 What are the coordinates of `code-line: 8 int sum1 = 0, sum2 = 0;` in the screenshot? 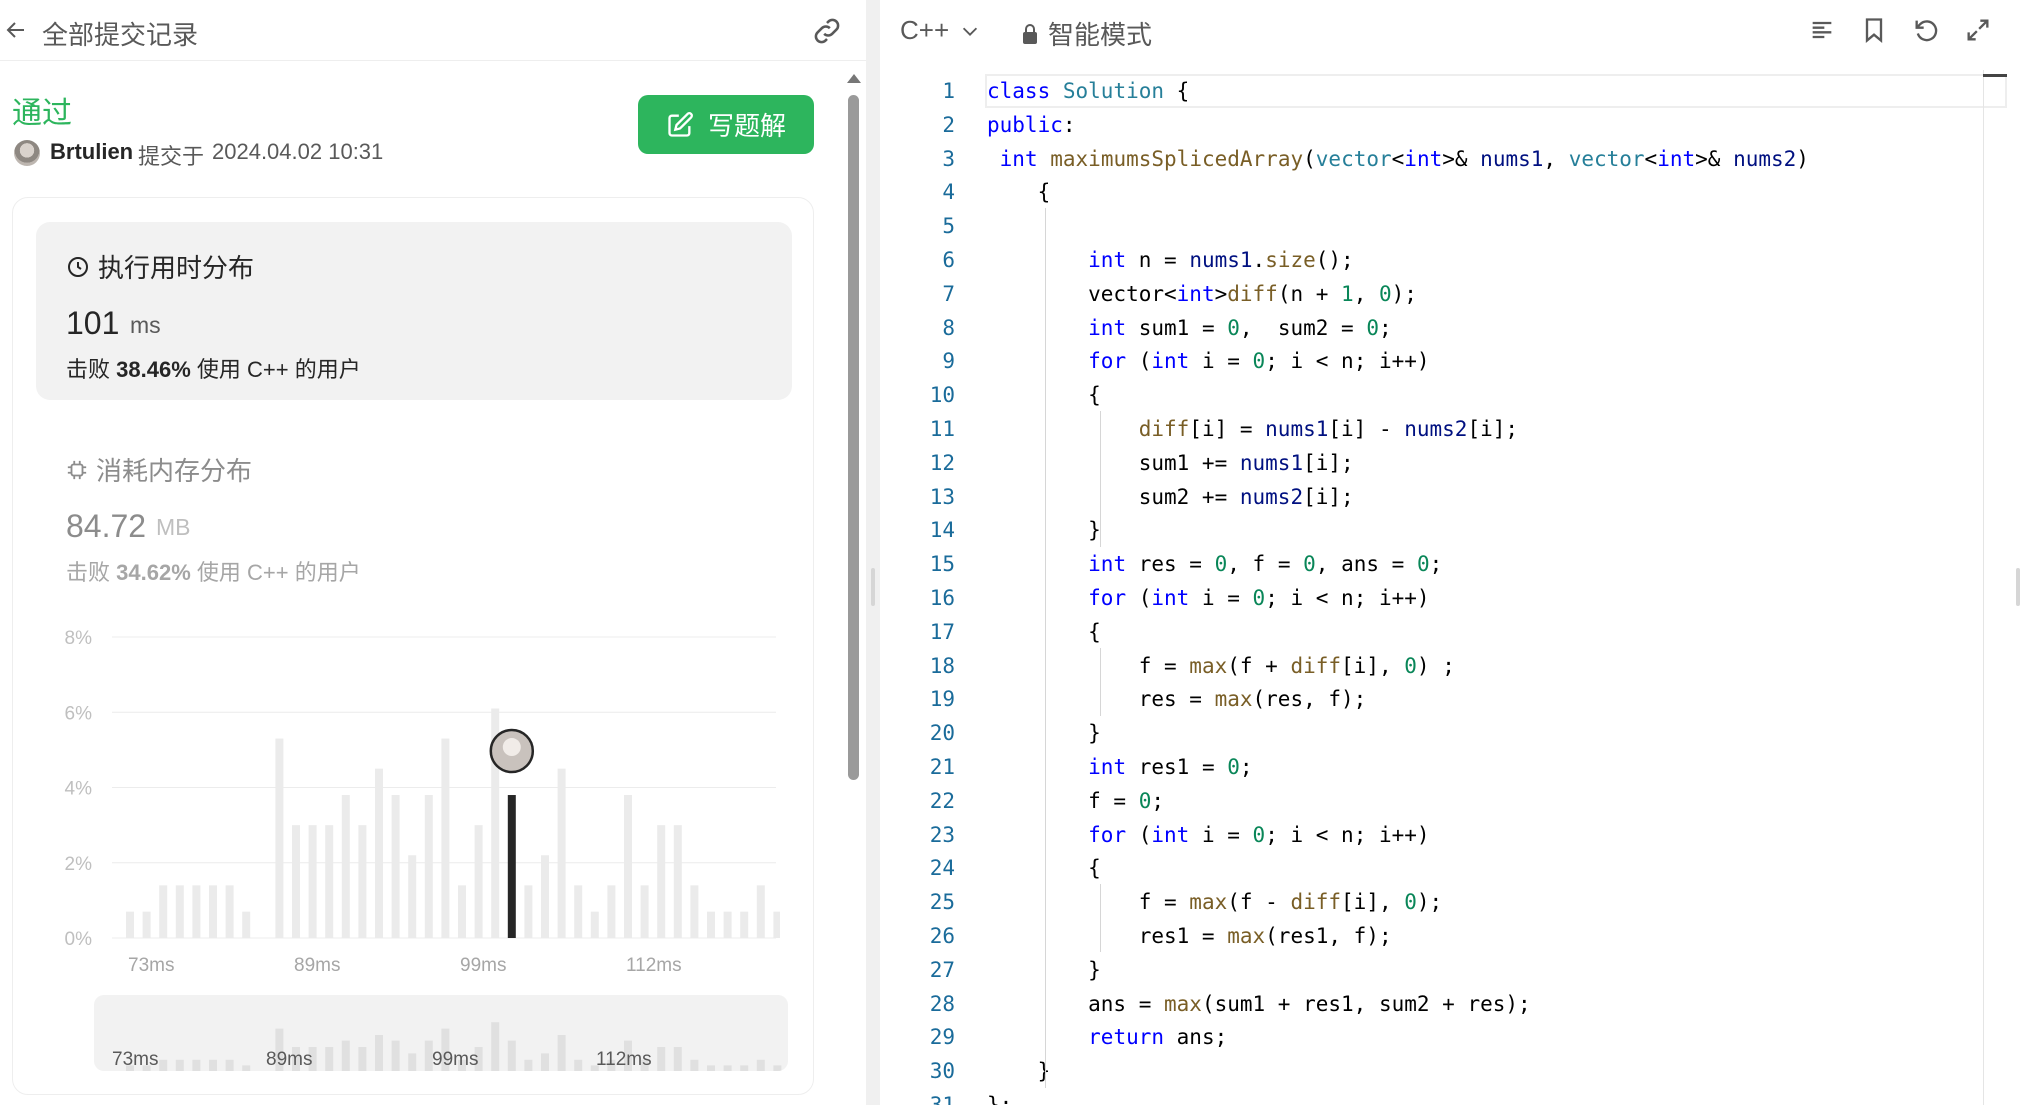 It's located at (1440, 328).